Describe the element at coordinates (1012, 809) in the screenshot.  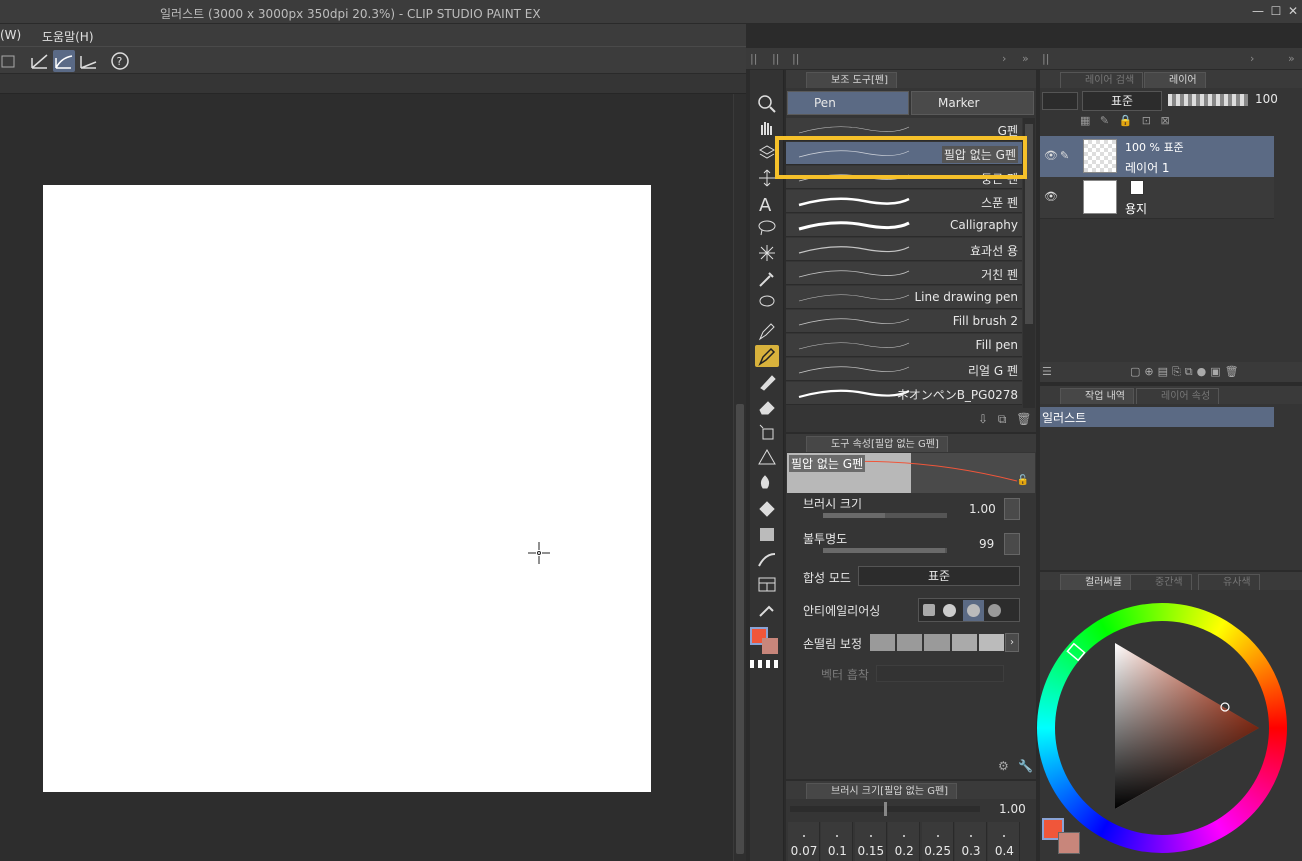
I see `brush-size-panel-value: 1.00` at that location.